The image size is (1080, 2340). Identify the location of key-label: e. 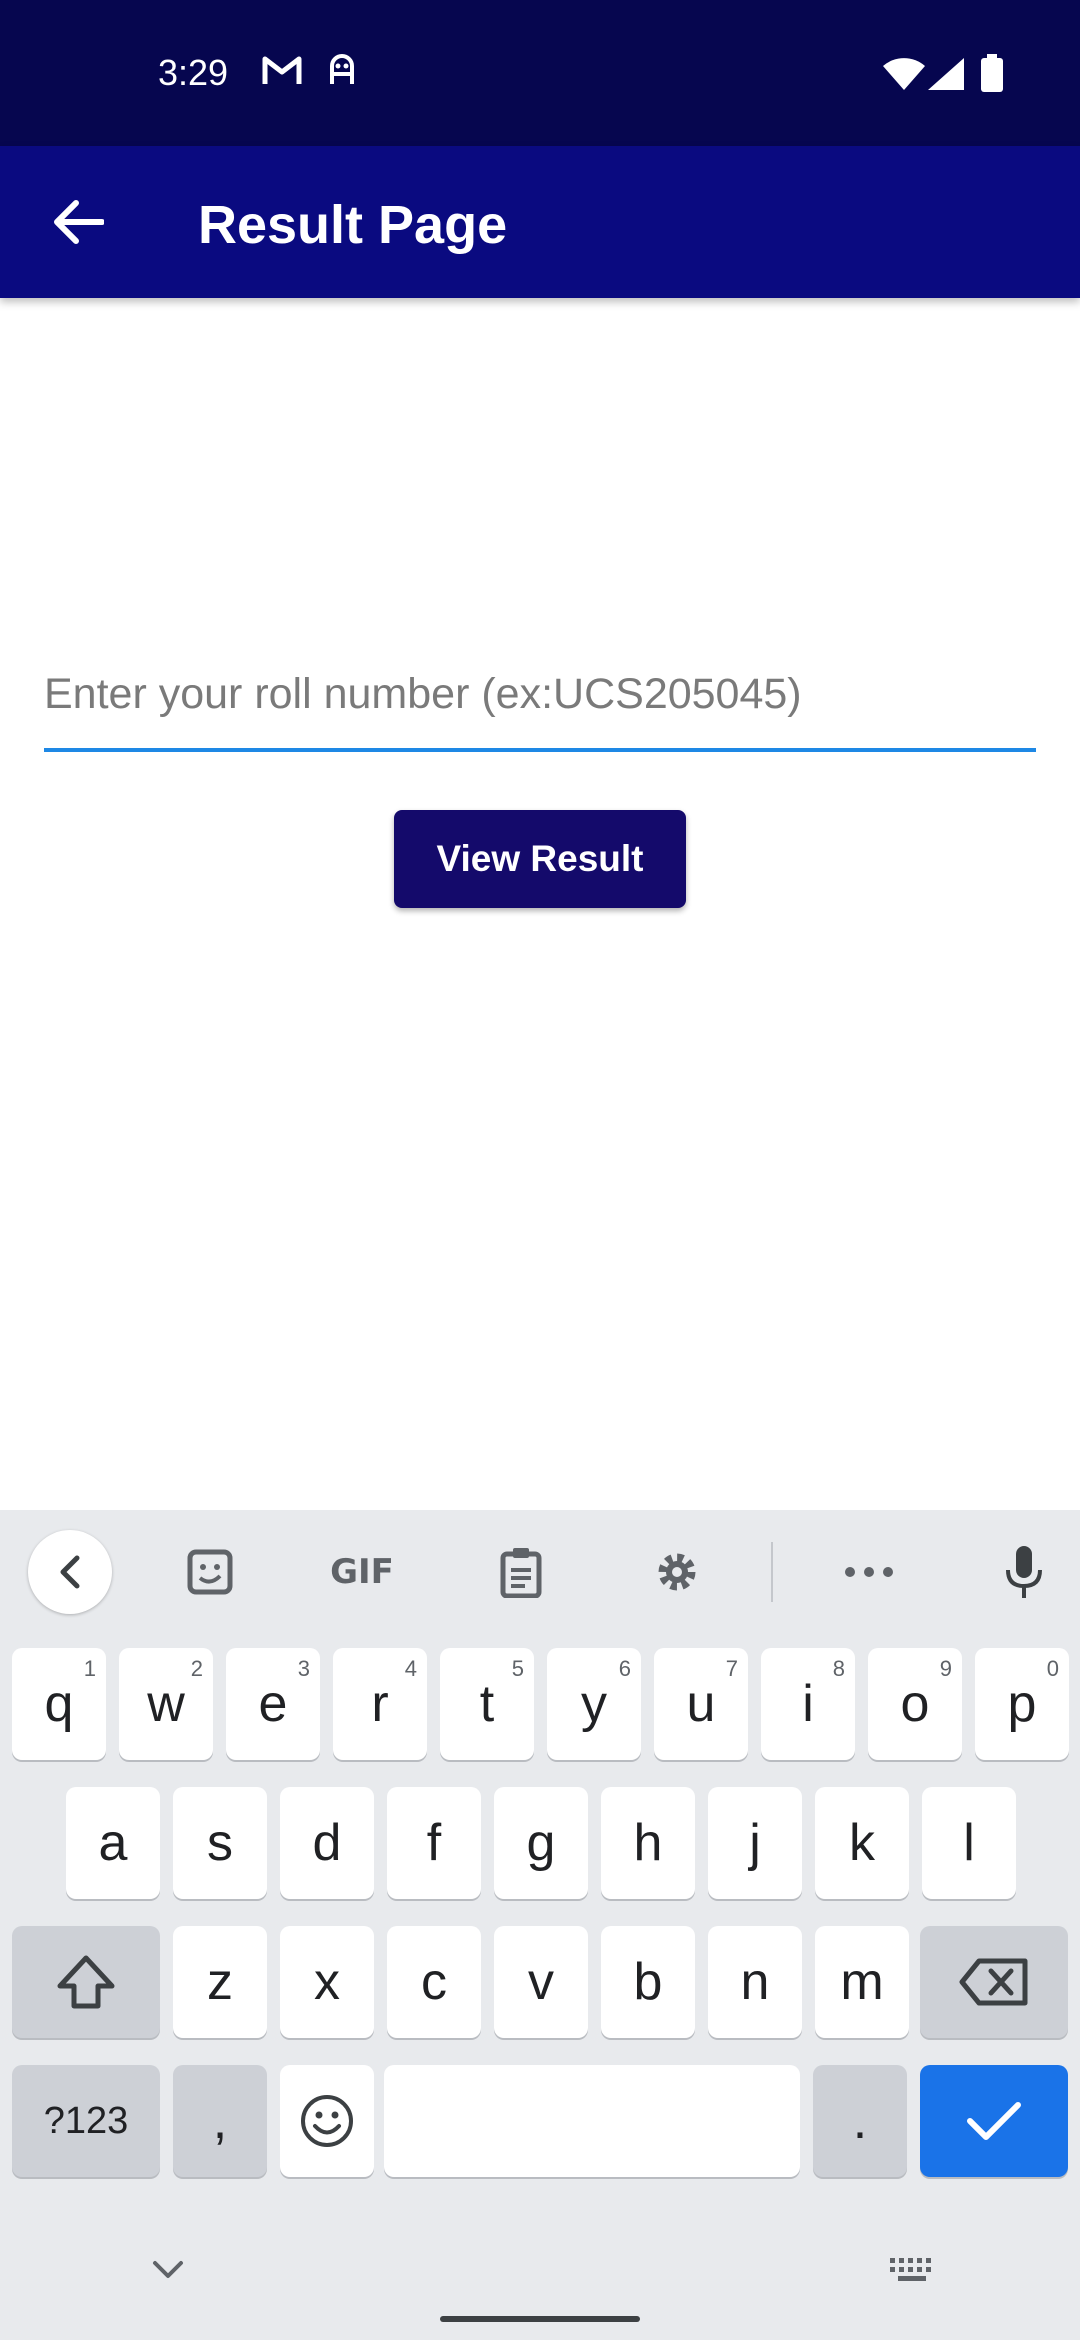
(273, 1704).